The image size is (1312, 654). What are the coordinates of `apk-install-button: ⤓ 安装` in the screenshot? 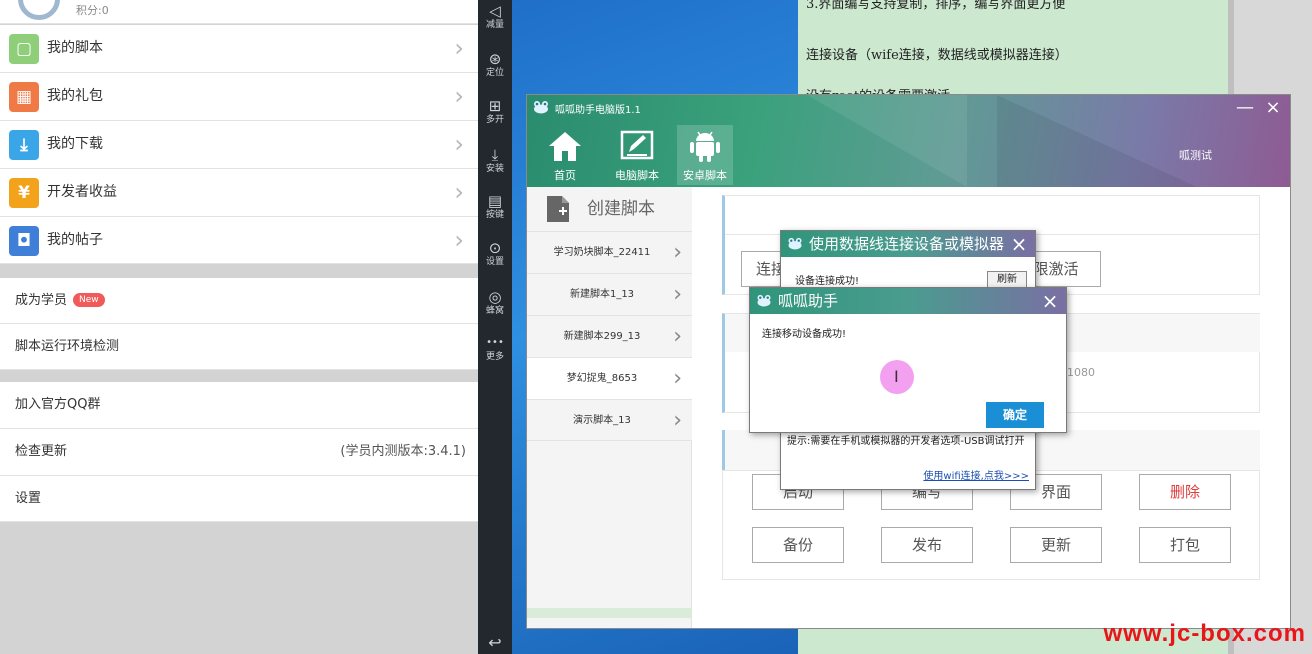 It's located at (495, 160).